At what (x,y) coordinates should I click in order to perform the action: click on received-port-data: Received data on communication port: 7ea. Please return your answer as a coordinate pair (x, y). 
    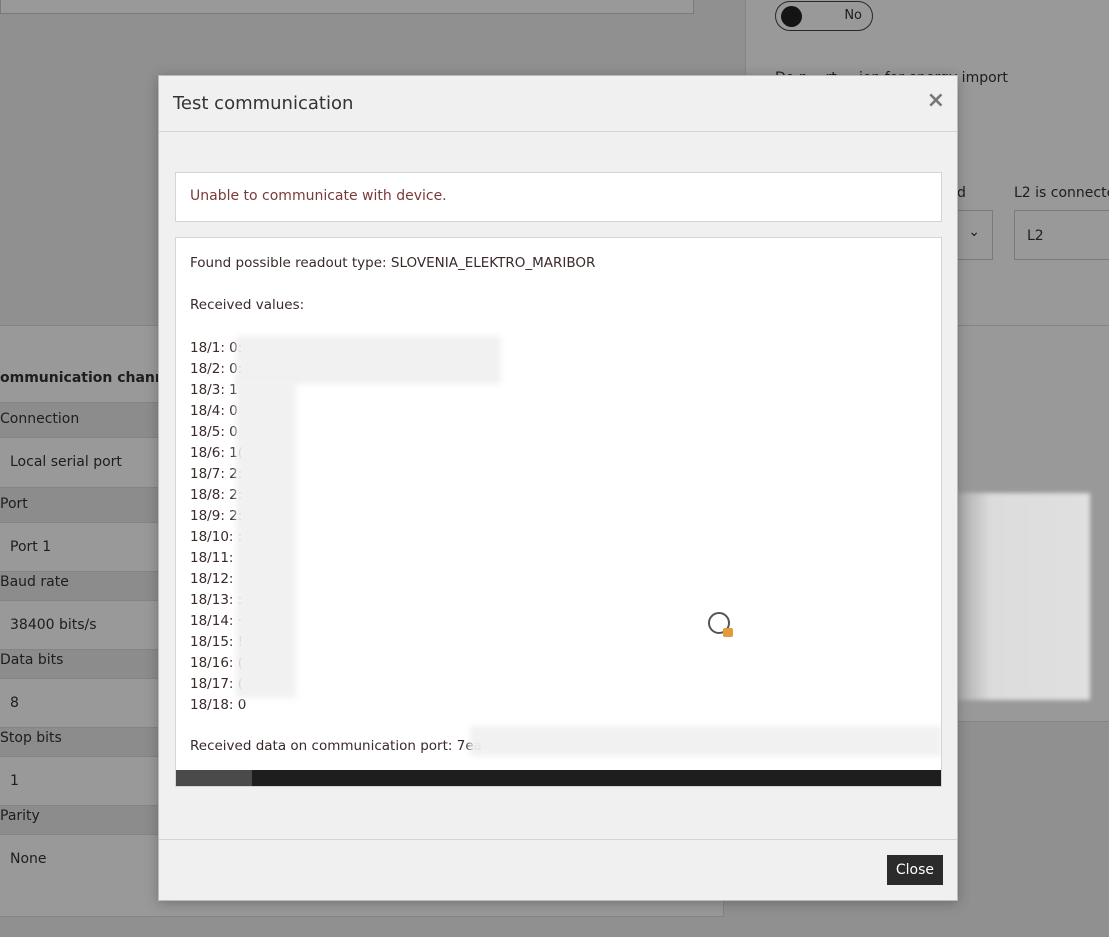
    Looking at the image, I should click on (336, 746).